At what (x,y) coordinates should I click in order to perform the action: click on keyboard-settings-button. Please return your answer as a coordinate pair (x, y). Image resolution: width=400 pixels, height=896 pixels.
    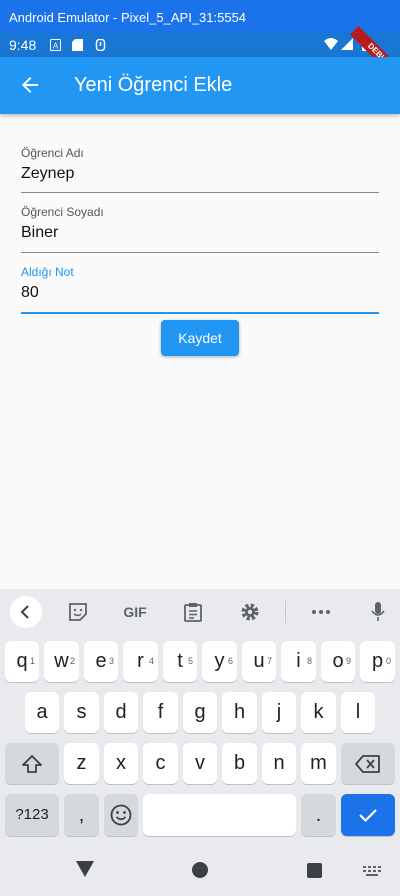
    Looking at the image, I should click on (250, 612).